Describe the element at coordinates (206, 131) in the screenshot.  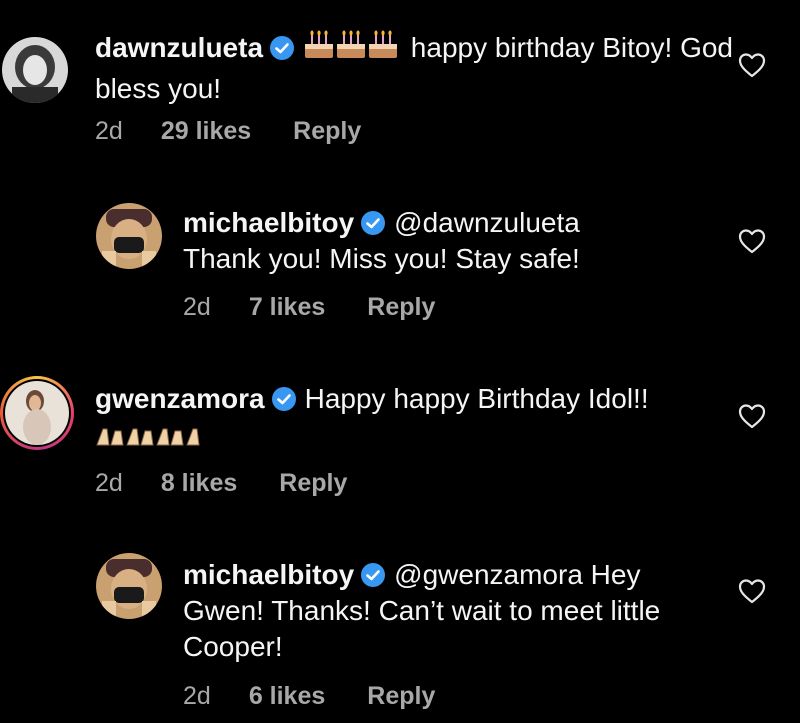
I see `likes-count: 29 likes` at that location.